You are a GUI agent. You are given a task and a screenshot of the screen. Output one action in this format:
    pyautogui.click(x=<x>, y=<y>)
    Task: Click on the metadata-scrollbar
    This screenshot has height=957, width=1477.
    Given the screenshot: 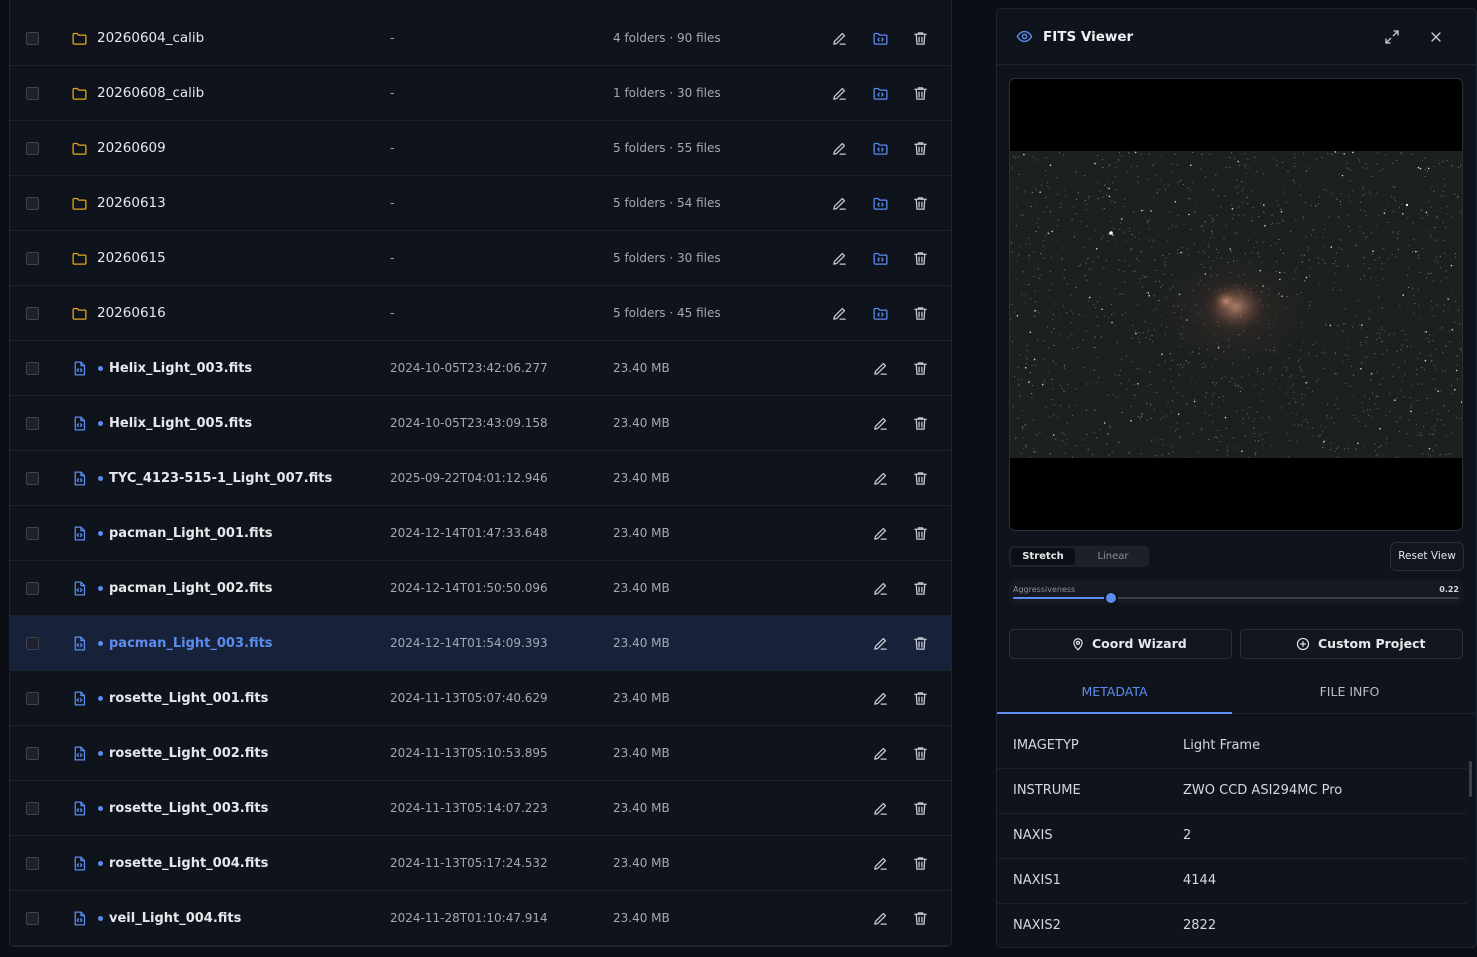 What is the action you would take?
    pyautogui.click(x=1470, y=779)
    